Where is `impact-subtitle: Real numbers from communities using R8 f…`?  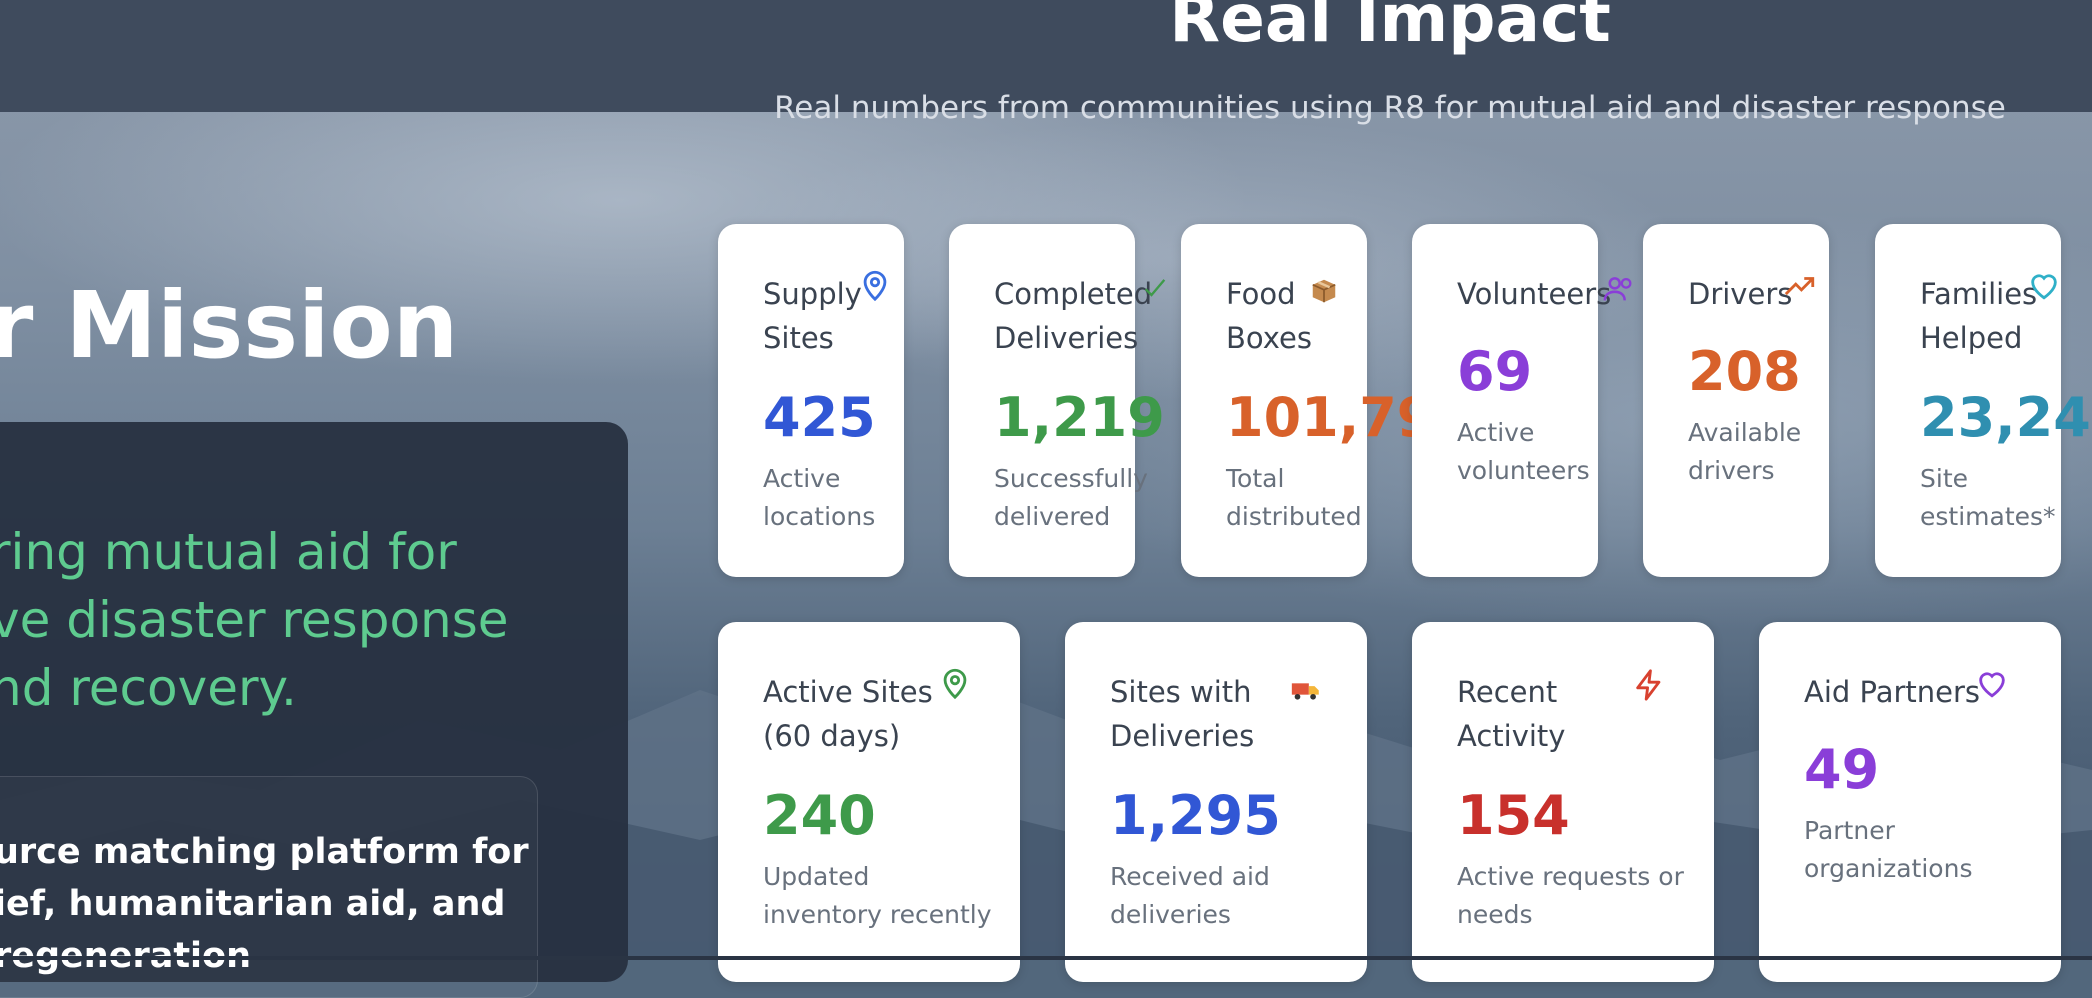 impact-subtitle: Real numbers from communities using R8 f… is located at coordinates (1390, 108).